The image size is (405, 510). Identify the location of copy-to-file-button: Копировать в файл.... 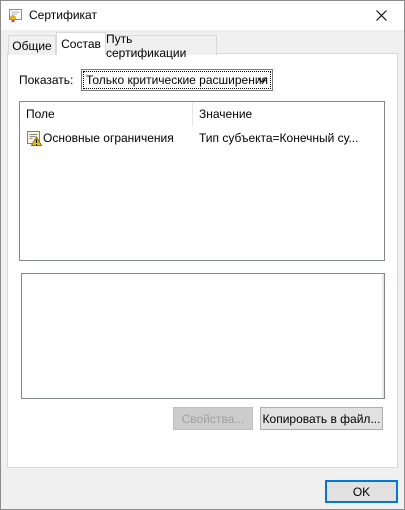
(321, 418).